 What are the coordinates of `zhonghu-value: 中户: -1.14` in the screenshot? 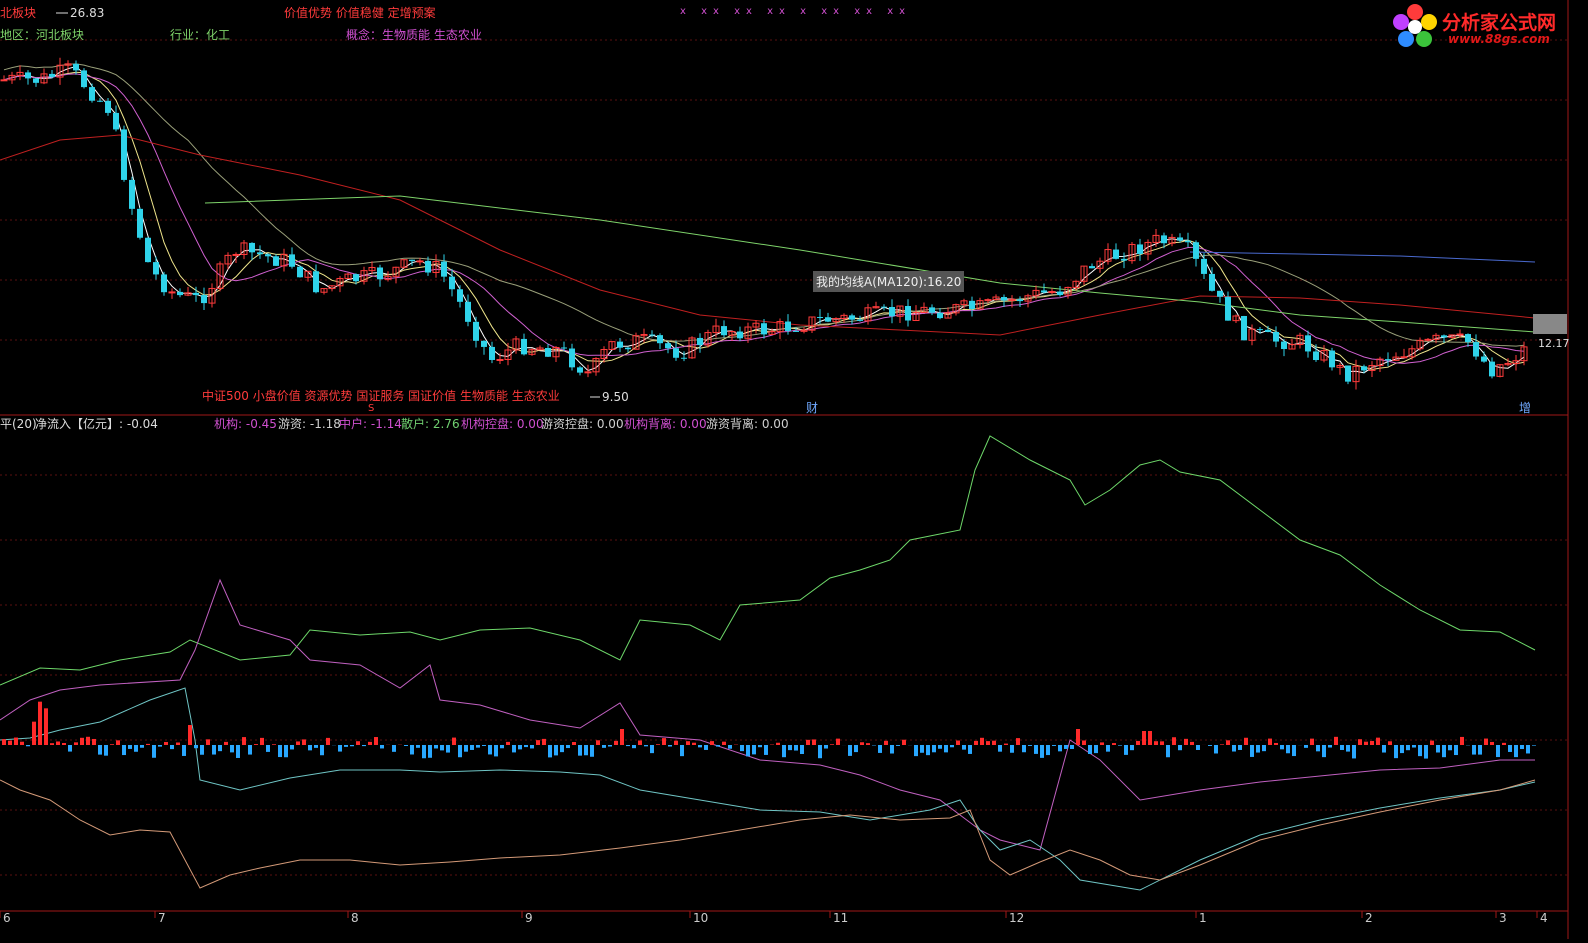 It's located at (370, 424).